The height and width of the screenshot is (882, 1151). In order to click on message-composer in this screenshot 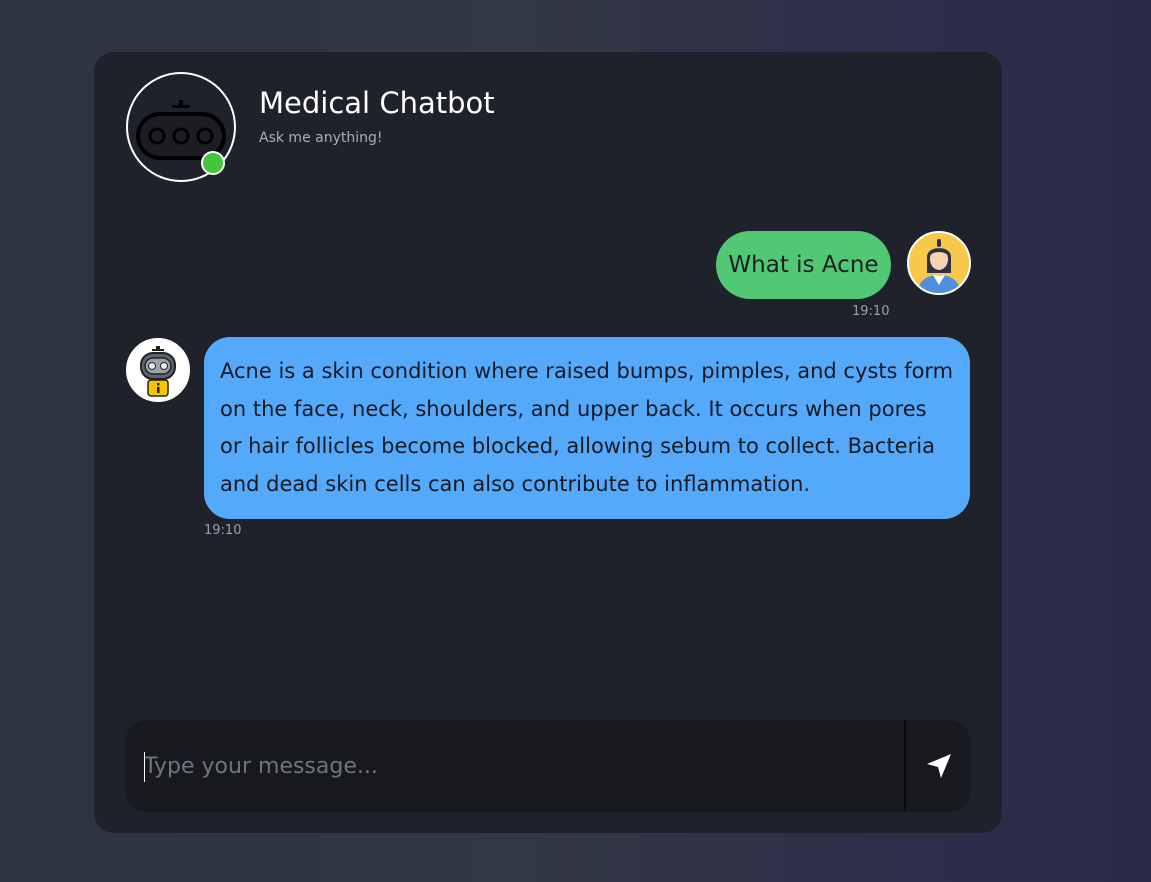, I will do `click(548, 766)`.